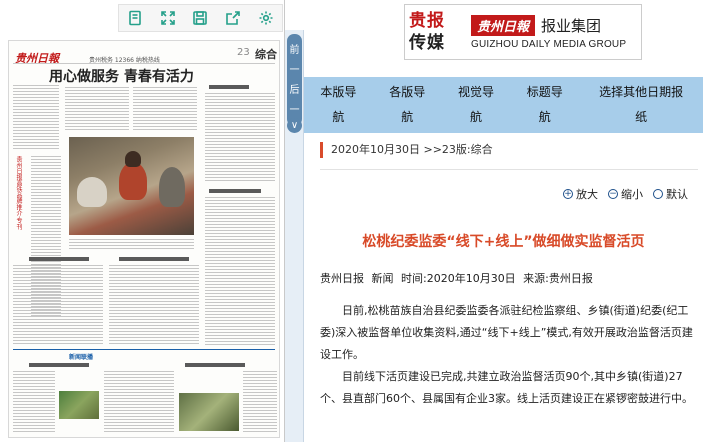 This screenshot has height=442, width=703. Describe the element at coordinates (427, 43) in the screenshot. I see `logo-line2: 传媒` at that location.